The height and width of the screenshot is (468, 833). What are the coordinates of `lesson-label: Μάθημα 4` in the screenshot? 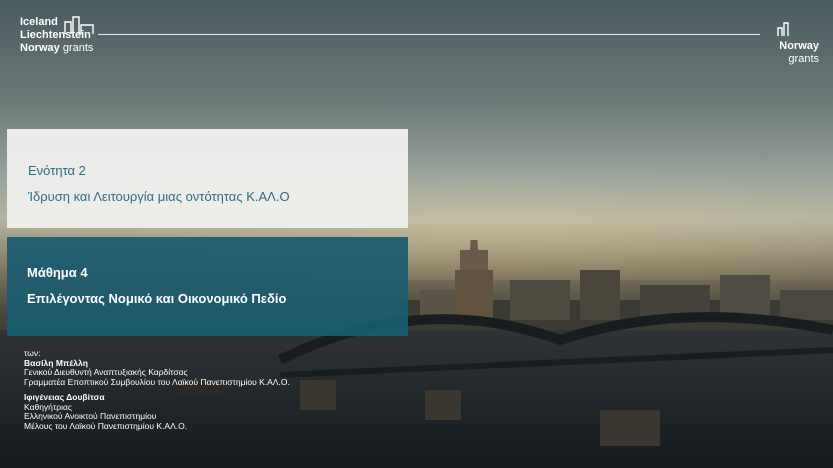 It's located at (57, 272).